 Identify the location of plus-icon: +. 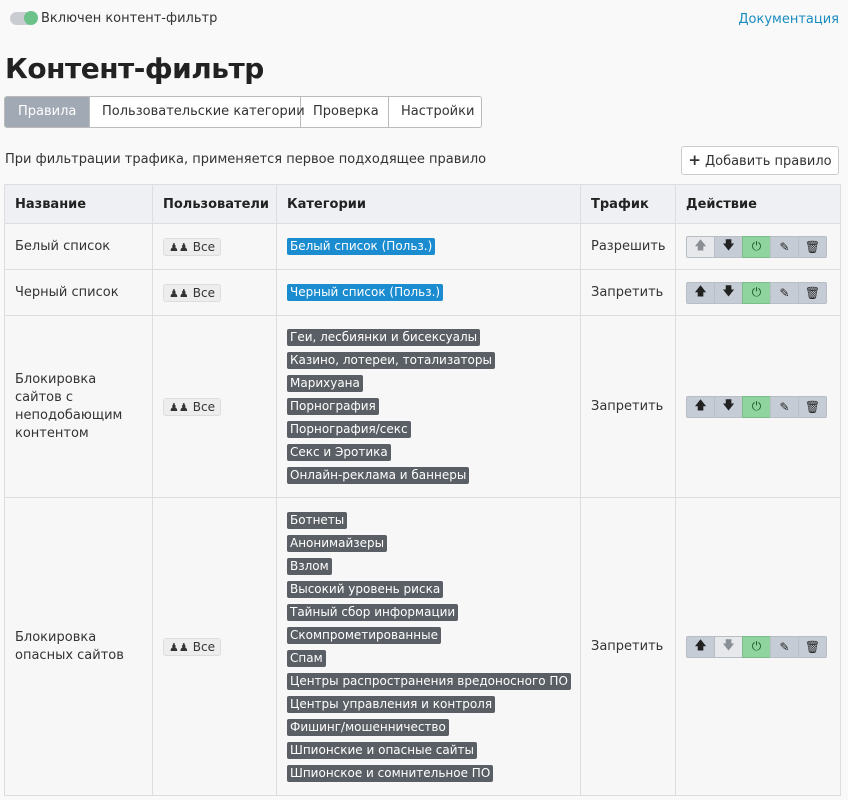
(694, 160).